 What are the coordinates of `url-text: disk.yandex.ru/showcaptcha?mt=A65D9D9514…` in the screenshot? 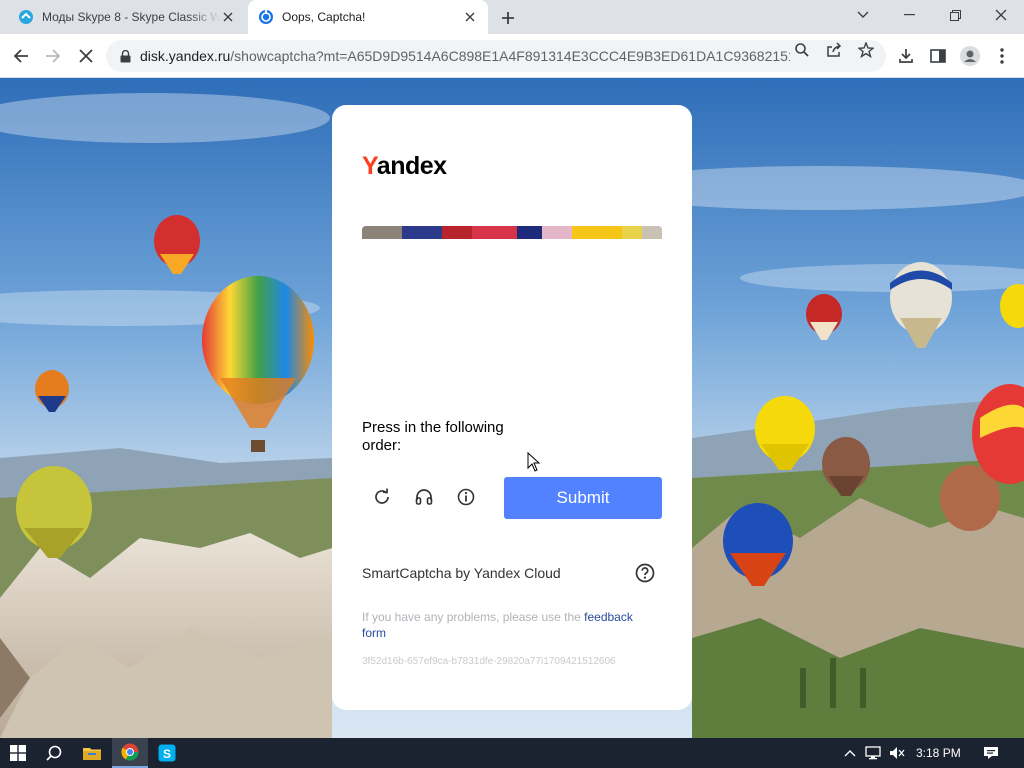 It's located at (465, 56).